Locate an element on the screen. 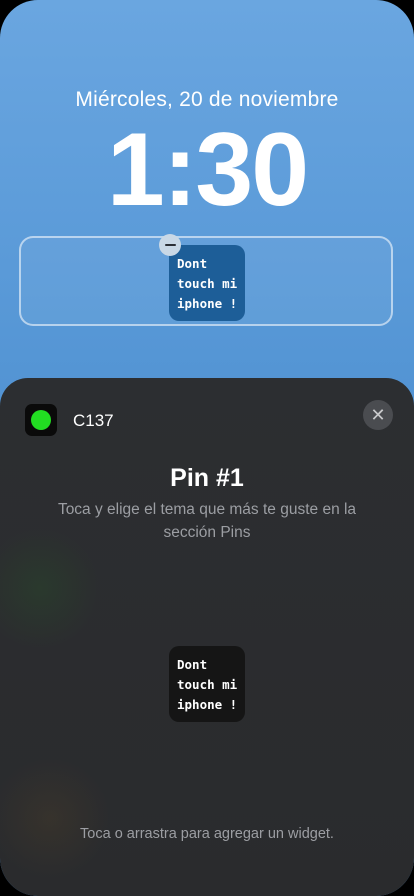 This screenshot has height=896, width=414. add-widget-hint: Toca o arrastra para agregar un widget. is located at coordinates (207, 834).